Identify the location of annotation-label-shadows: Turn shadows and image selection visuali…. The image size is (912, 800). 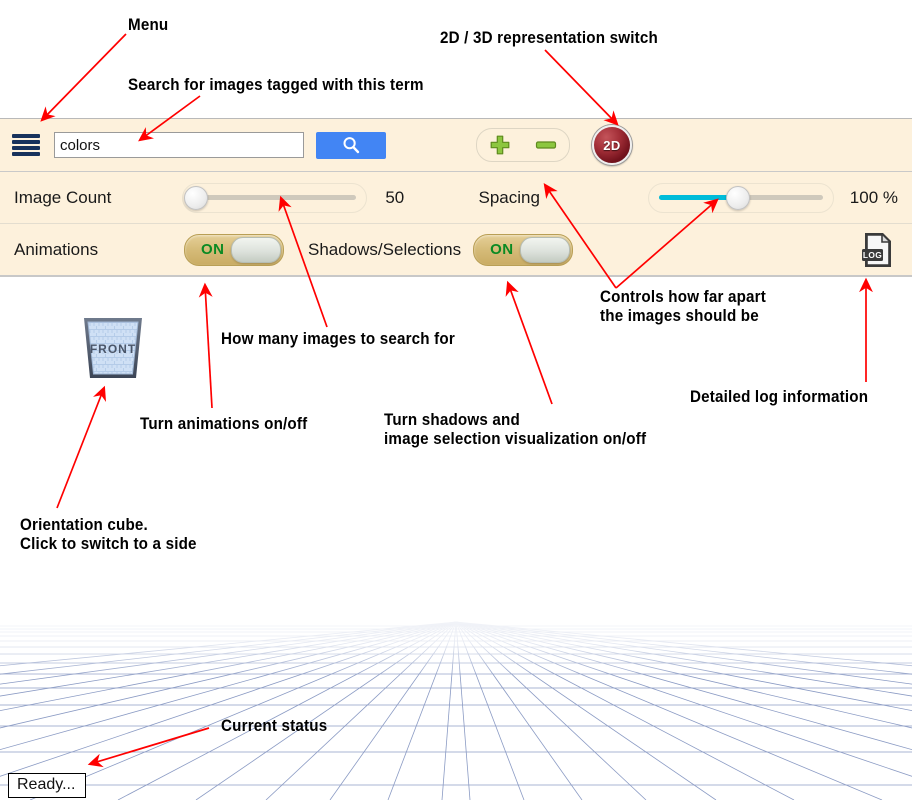
(515, 429).